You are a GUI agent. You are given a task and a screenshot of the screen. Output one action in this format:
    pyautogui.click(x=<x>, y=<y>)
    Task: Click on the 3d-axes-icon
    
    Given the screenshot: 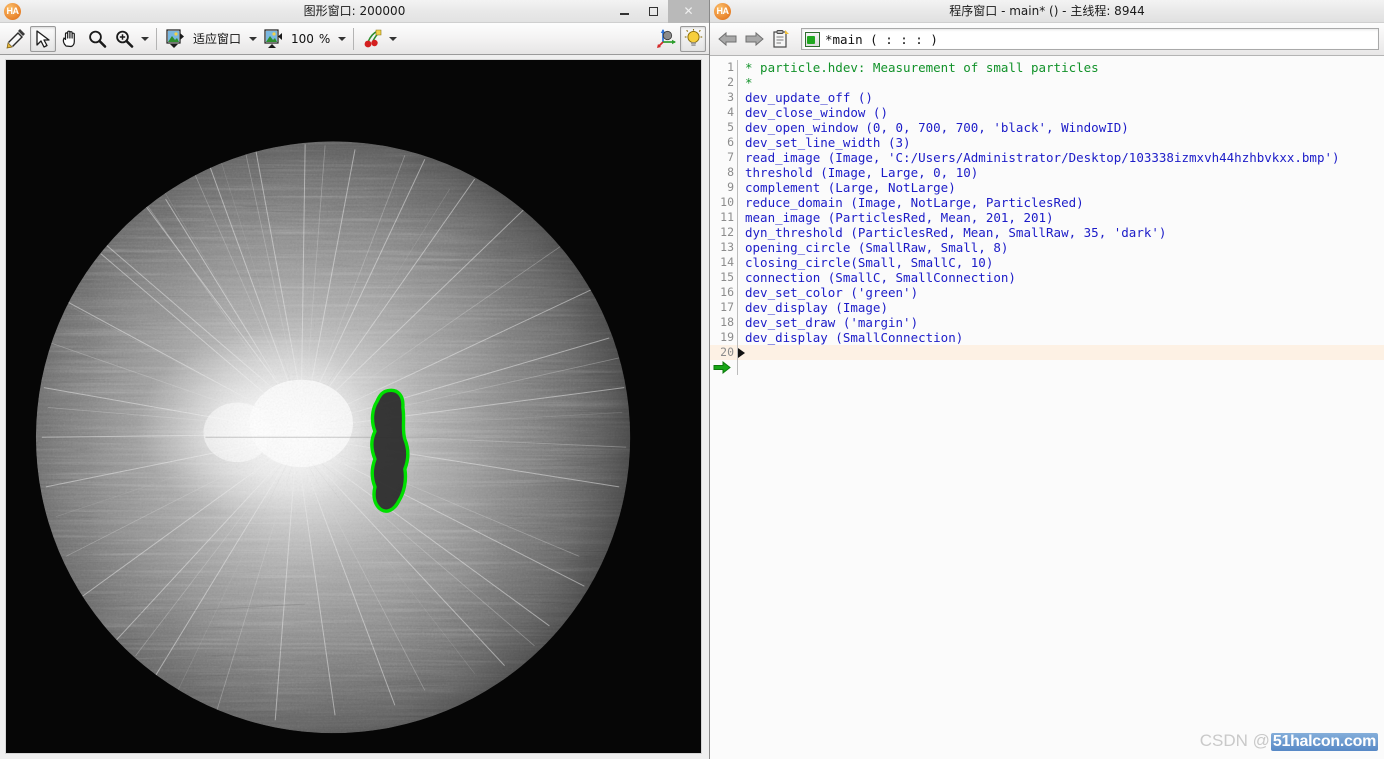 What is the action you would take?
    pyautogui.click(x=666, y=38)
    